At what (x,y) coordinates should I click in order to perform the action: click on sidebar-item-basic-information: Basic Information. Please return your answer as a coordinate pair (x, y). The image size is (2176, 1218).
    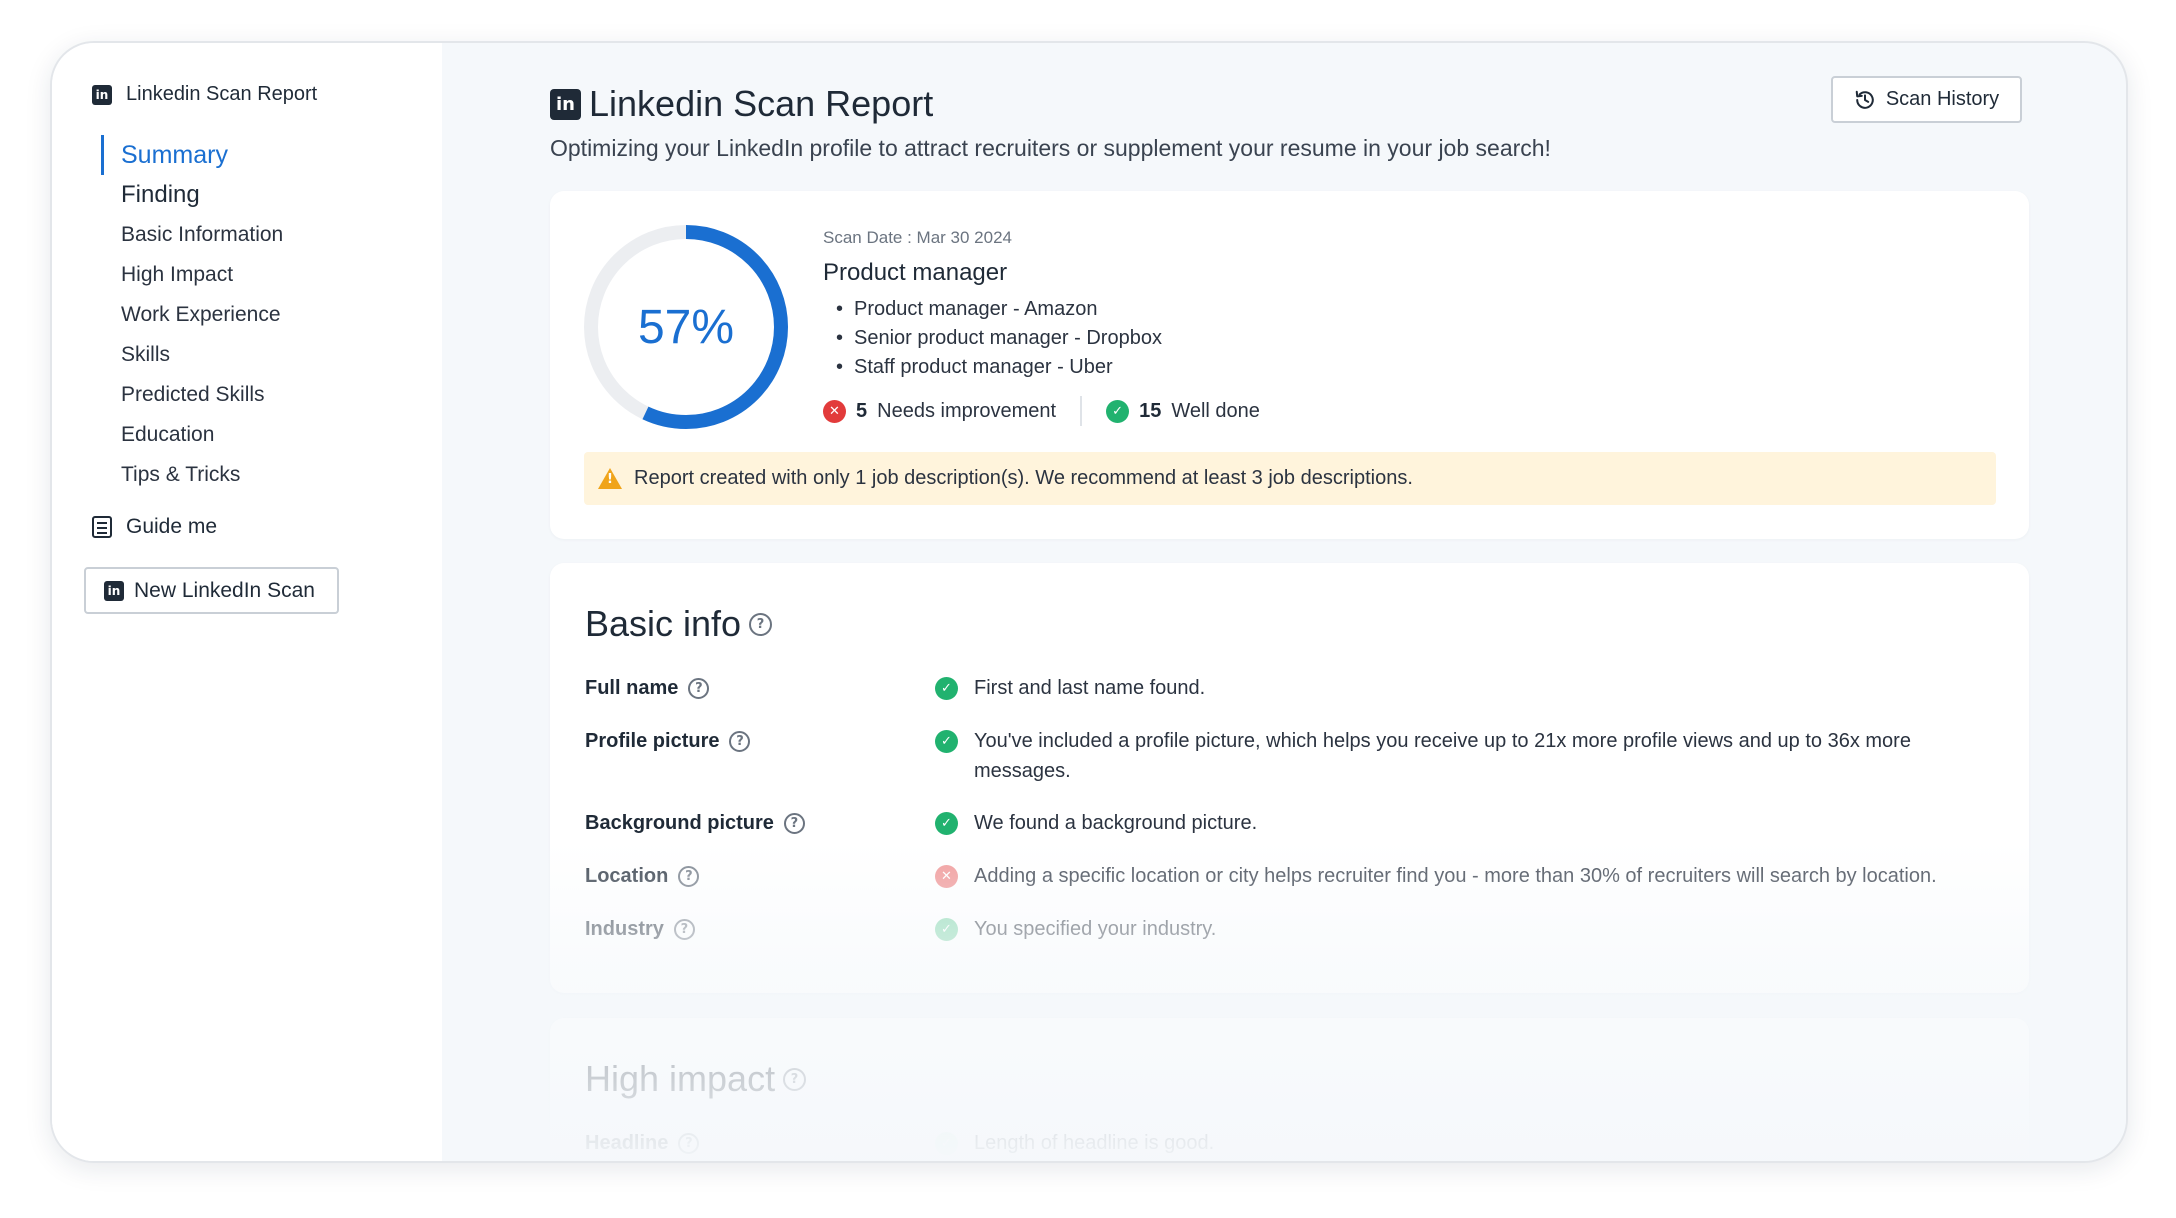
    Looking at the image, I should click on (261, 235).